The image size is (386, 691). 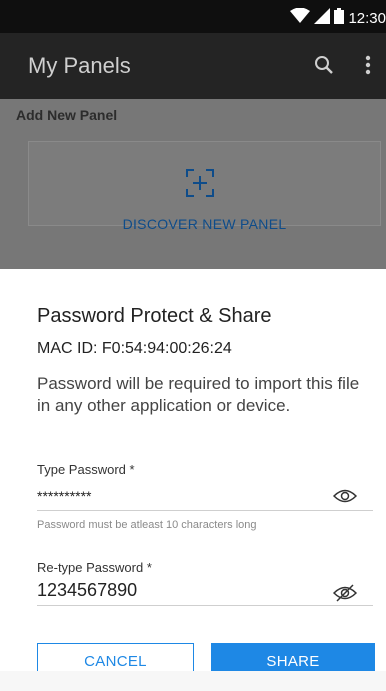 I want to click on wifi-icon, so click(x=300, y=18).